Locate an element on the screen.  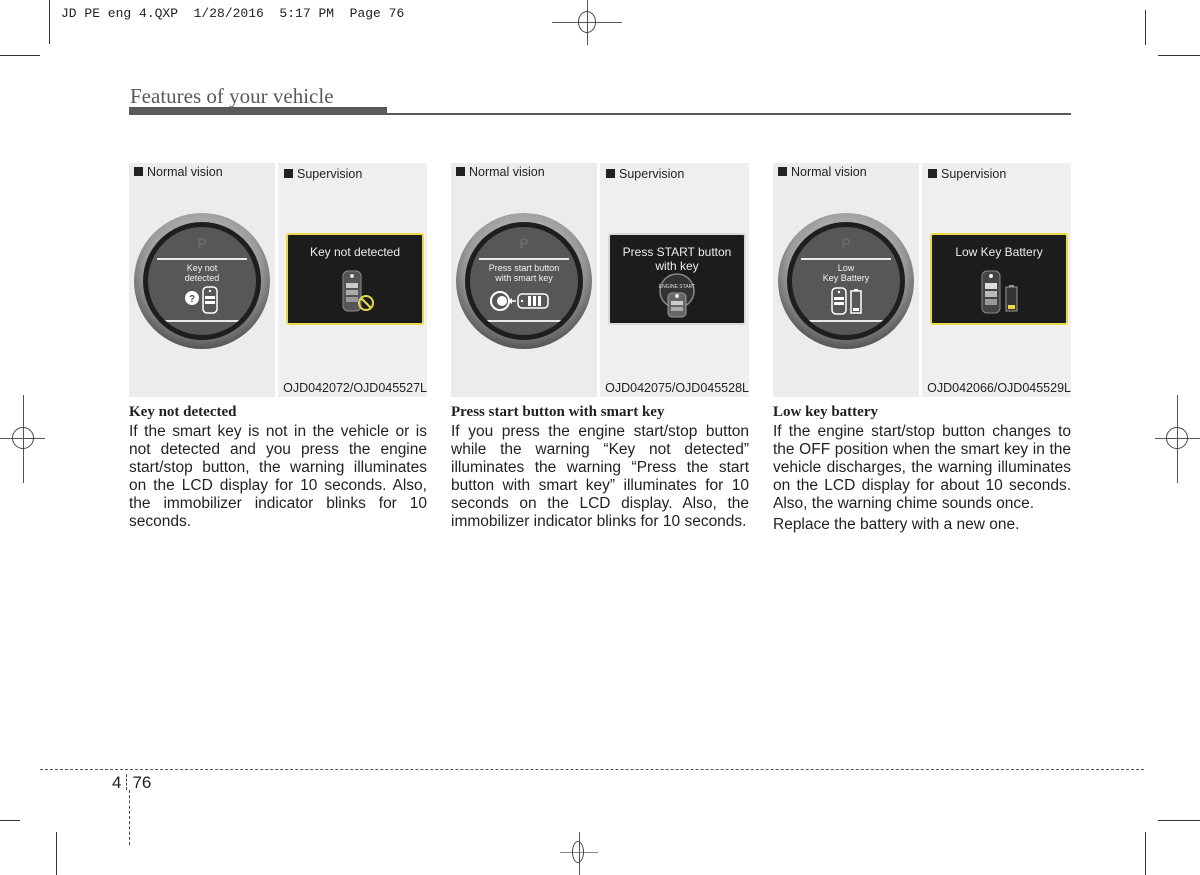
section-title: Features of your vehicle is located at coordinates (232, 96).